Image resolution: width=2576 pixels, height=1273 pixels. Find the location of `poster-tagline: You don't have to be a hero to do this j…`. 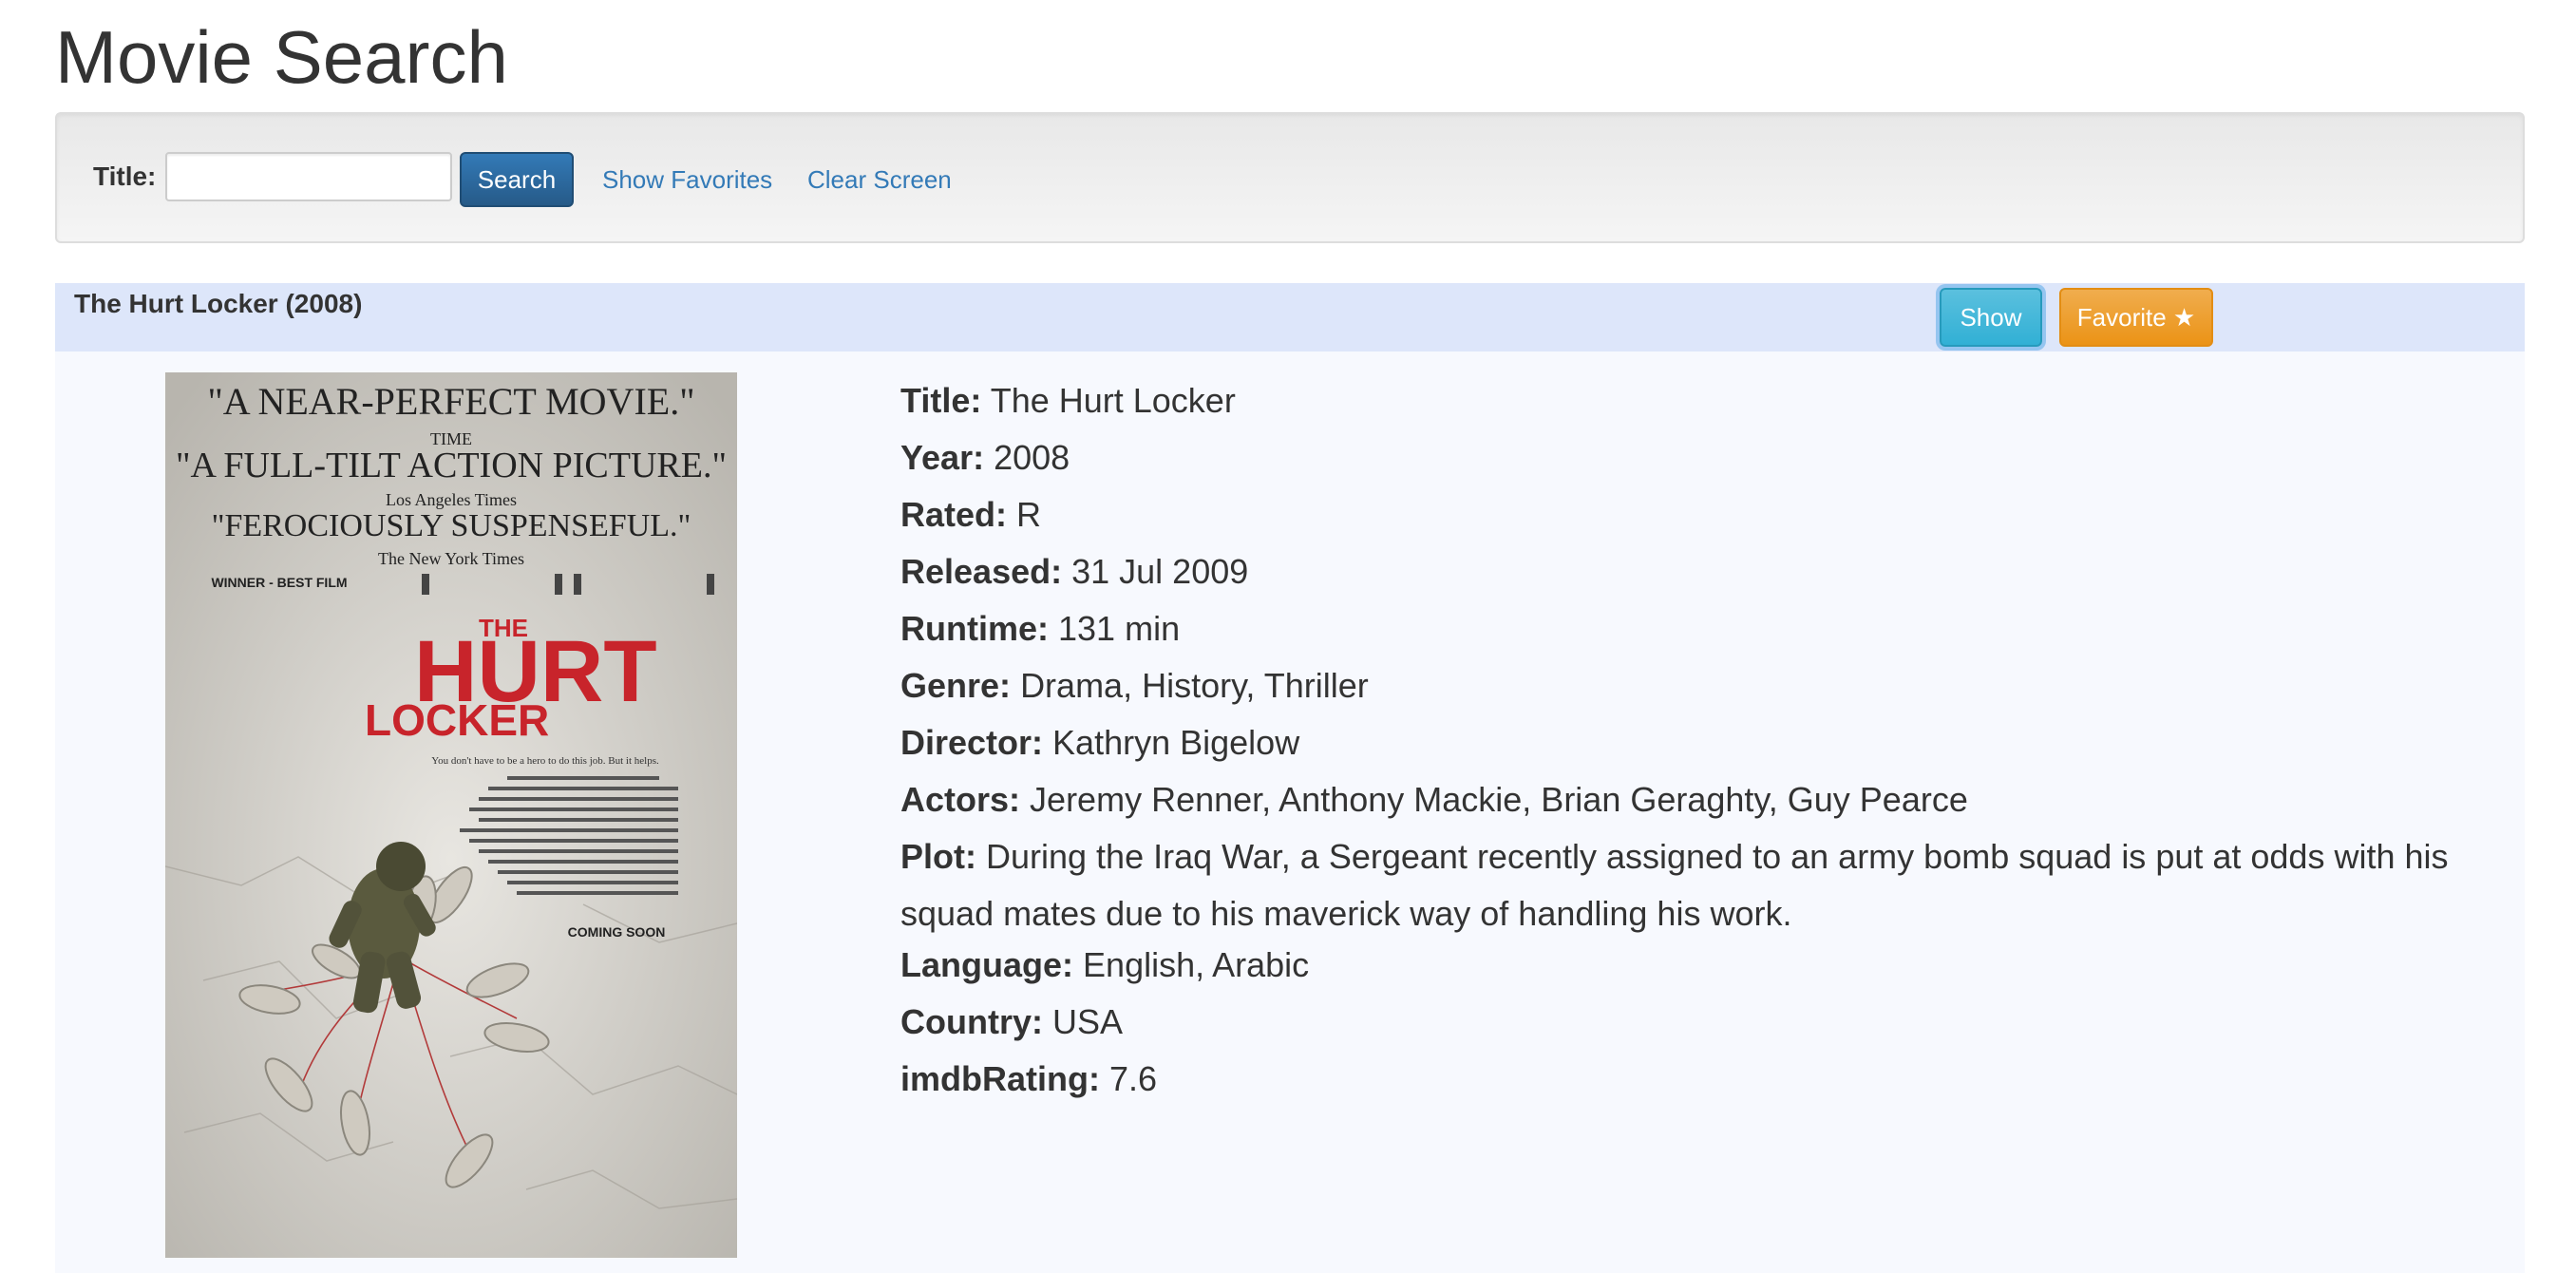

poster-tagline: You don't have to be a hero to do this j… is located at coordinates (545, 761).